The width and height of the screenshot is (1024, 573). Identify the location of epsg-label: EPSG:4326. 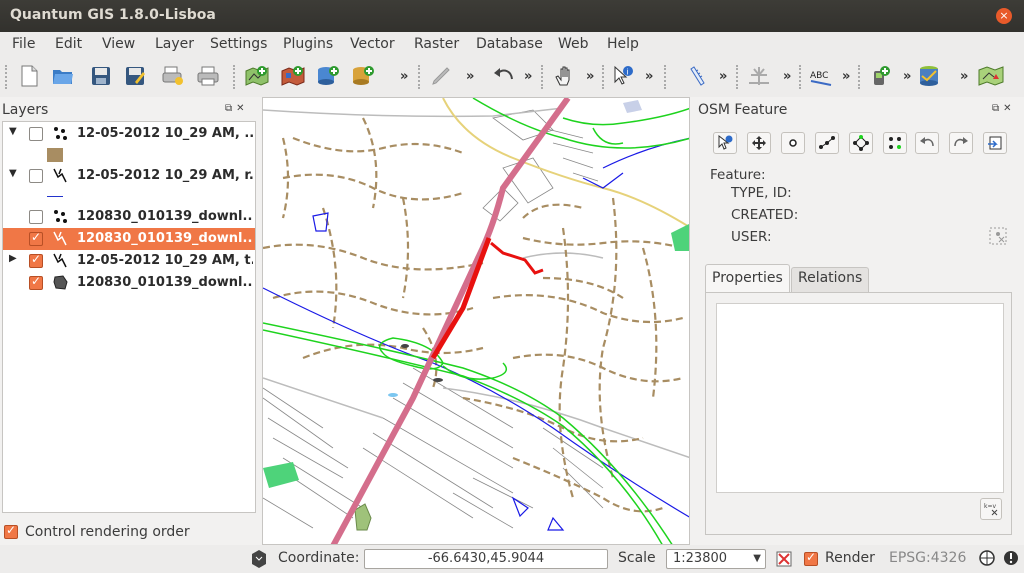
(927, 558).